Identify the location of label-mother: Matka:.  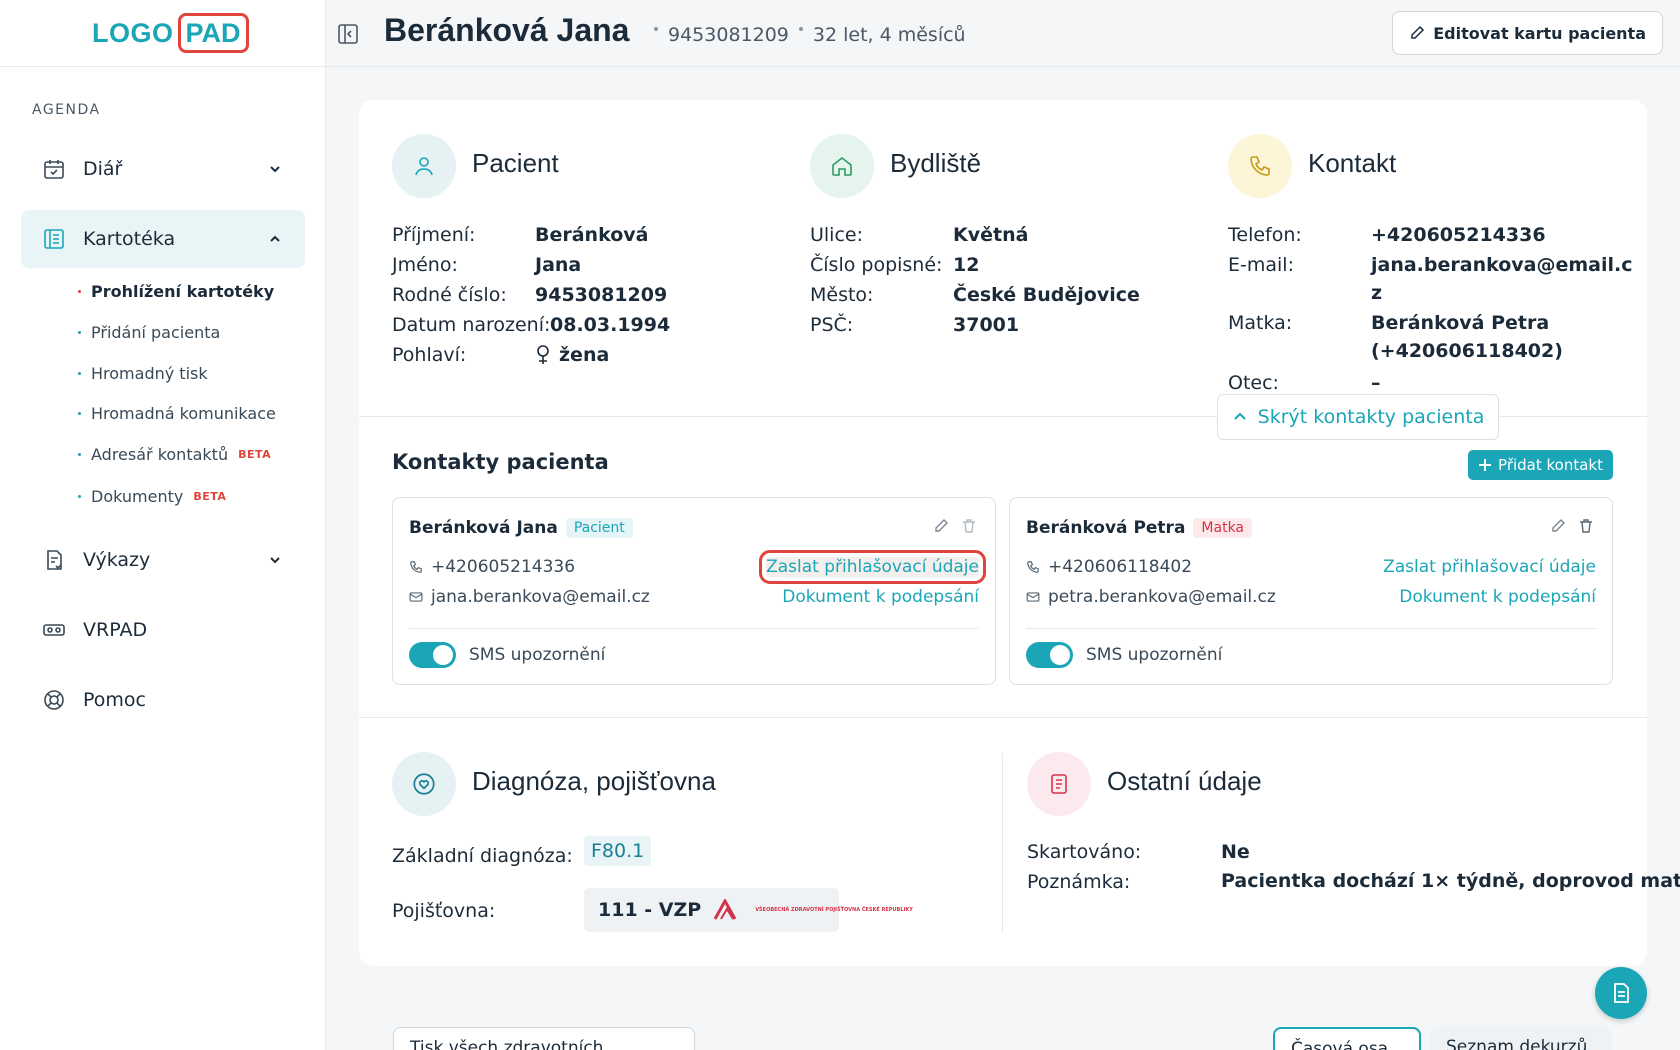
(1260, 323).